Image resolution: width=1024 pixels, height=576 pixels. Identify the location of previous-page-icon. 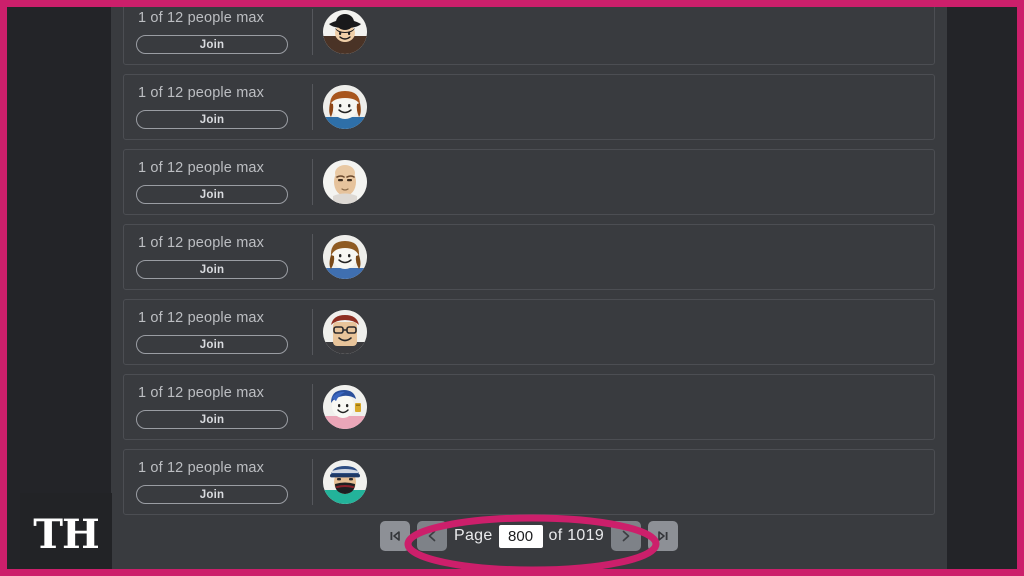
(432, 536).